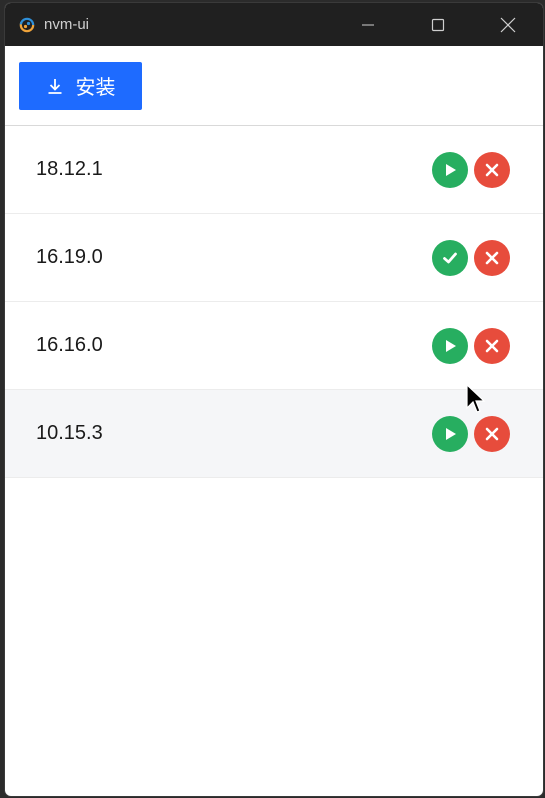 The height and width of the screenshot is (798, 545). I want to click on toolbar: 安装, so click(274, 86).